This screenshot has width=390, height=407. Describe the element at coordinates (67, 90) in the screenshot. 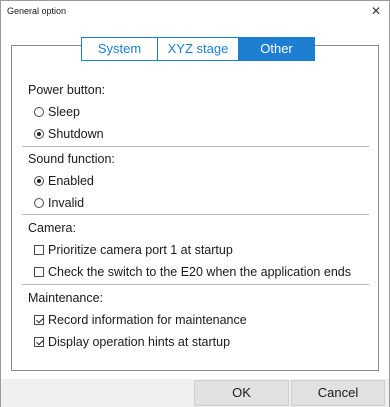

I see `power-button-title: Power button:` at that location.